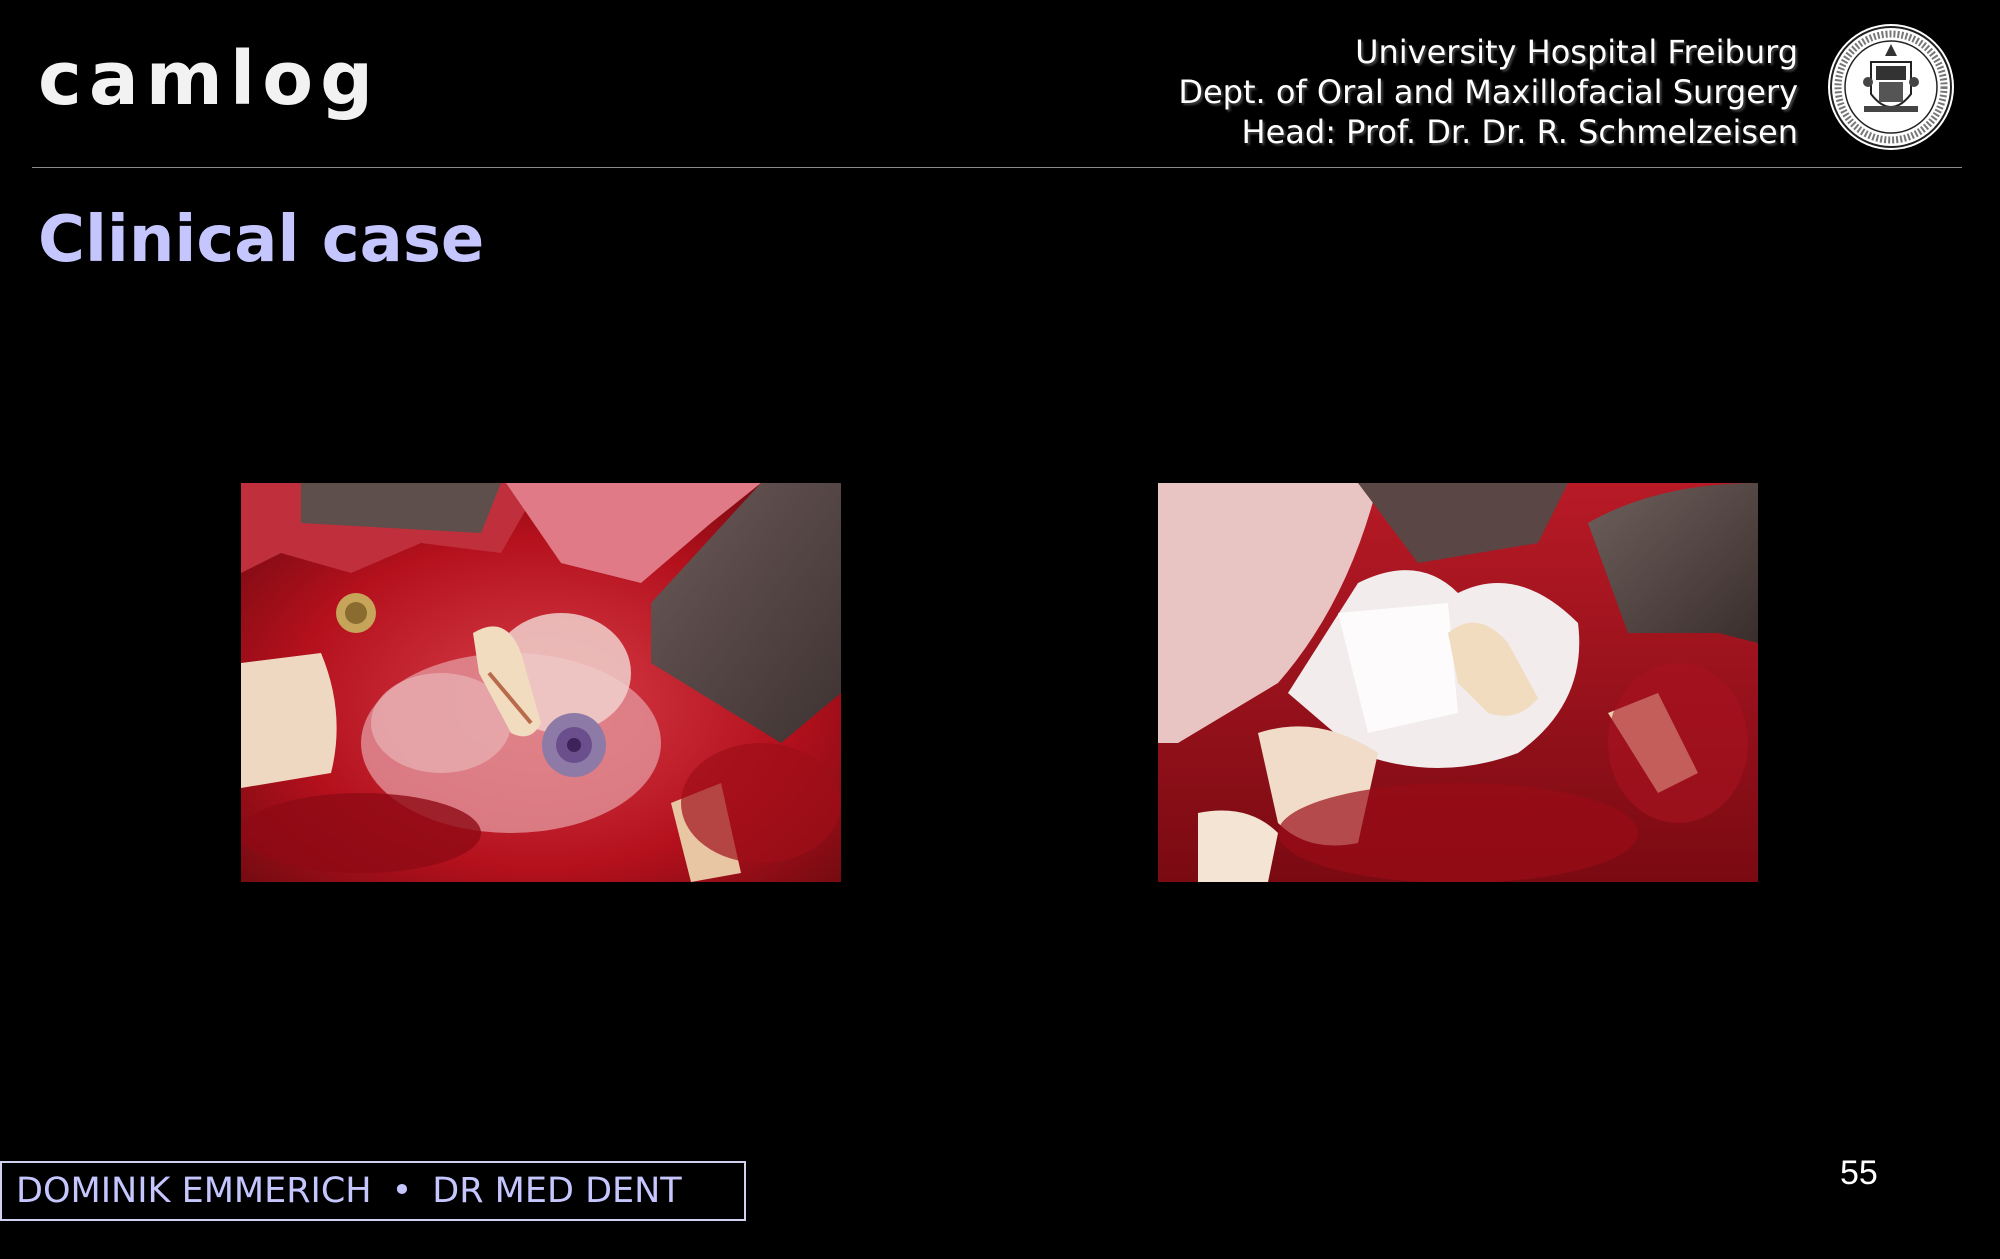  What do you see at coordinates (997, 167) in the screenshot?
I see `header-divider` at bounding box center [997, 167].